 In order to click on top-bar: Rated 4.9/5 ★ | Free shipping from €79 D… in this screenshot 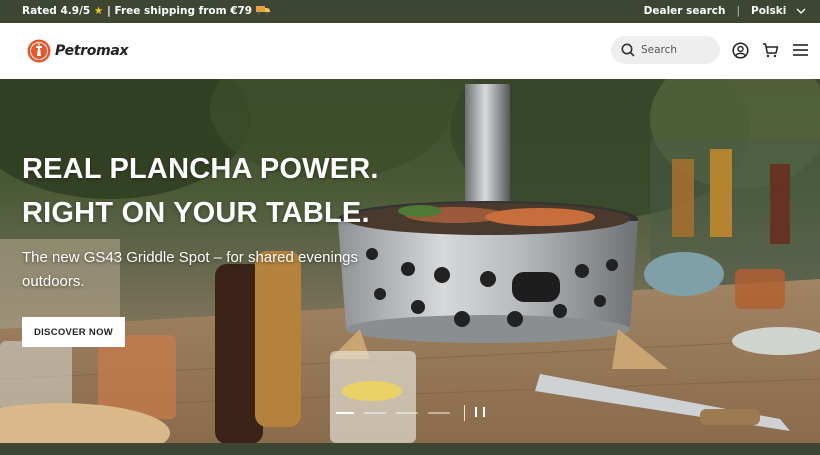, I will do `click(410, 11)`.